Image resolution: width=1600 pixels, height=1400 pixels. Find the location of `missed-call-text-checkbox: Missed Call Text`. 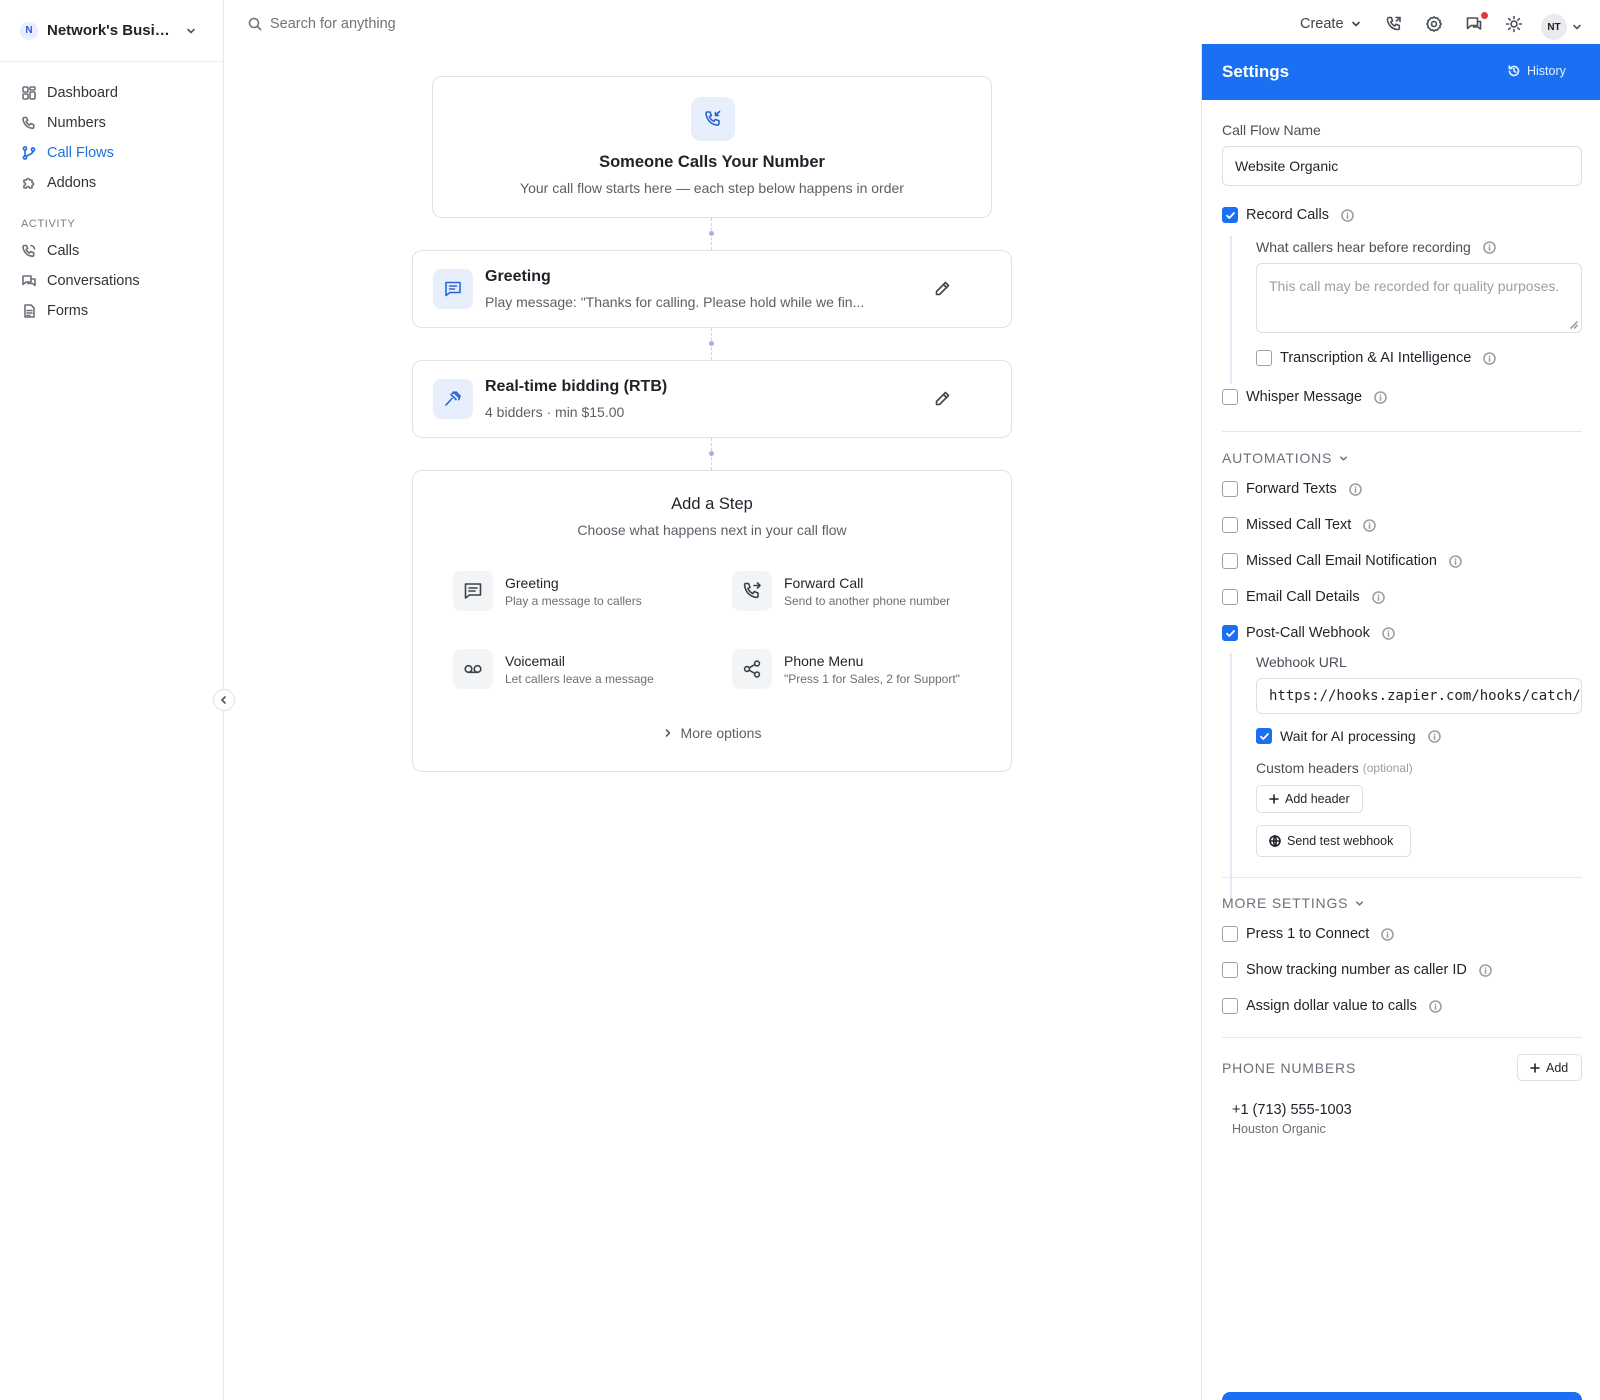

missed-call-text-checkbox: Missed Call Text is located at coordinates (1299, 525).